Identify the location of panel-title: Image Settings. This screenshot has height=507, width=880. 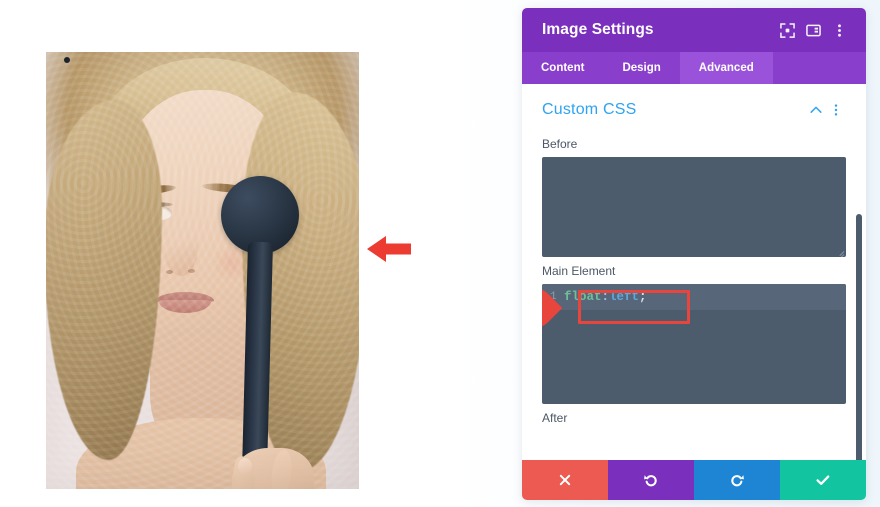
(598, 29).